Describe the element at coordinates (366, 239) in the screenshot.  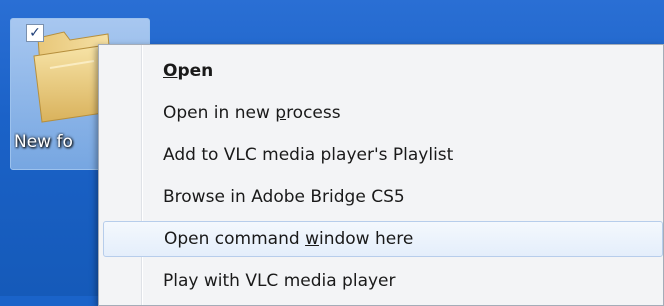
I see `menu-item-open-command-window-post: indow here` at that location.